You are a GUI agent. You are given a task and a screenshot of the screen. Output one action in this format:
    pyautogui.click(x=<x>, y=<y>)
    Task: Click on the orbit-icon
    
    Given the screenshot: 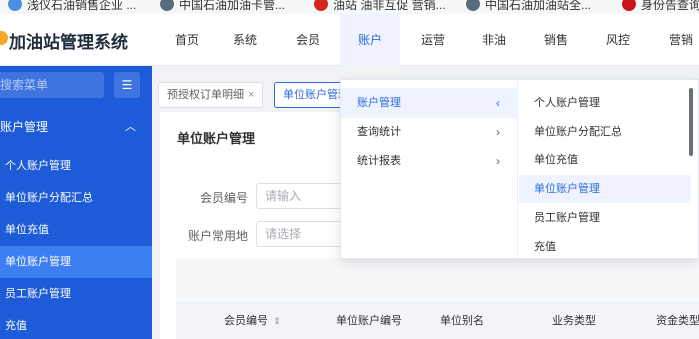 What is the action you would take?
    pyautogui.click(x=15, y=5)
    